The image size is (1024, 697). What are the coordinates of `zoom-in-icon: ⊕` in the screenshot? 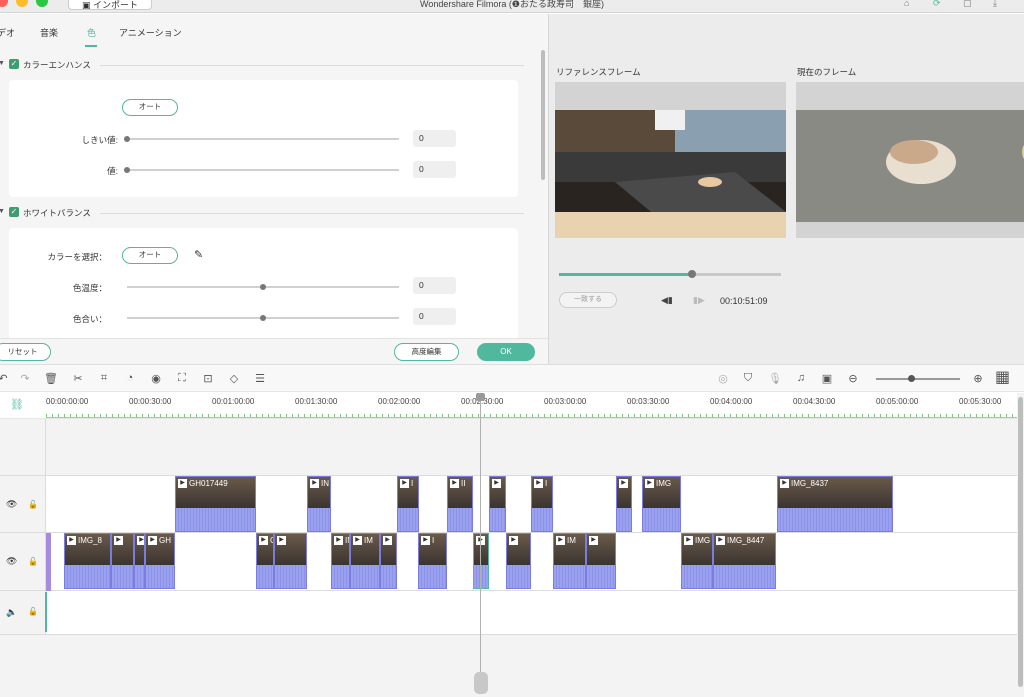 It's located at (978, 378).